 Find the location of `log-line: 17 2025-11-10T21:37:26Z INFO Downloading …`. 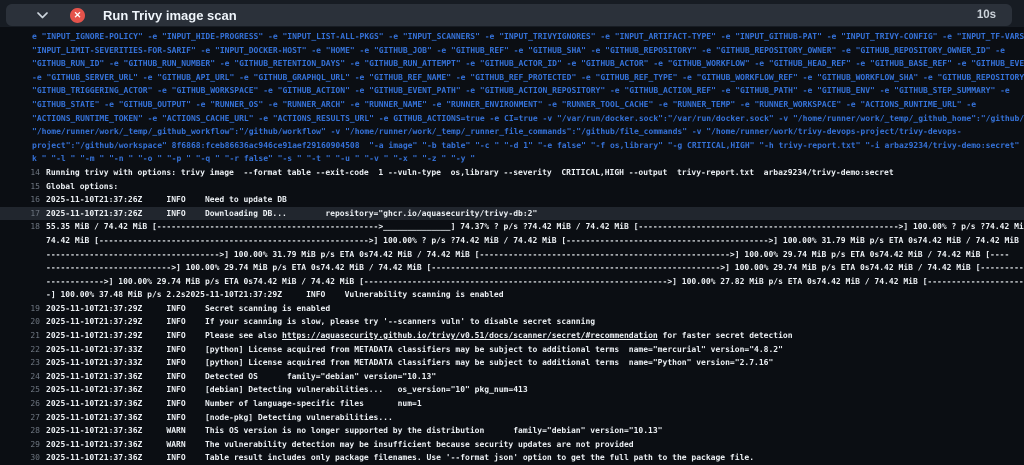

log-line: 17 2025-11-10T21:37:26Z INFO Downloading … is located at coordinates (512, 213).